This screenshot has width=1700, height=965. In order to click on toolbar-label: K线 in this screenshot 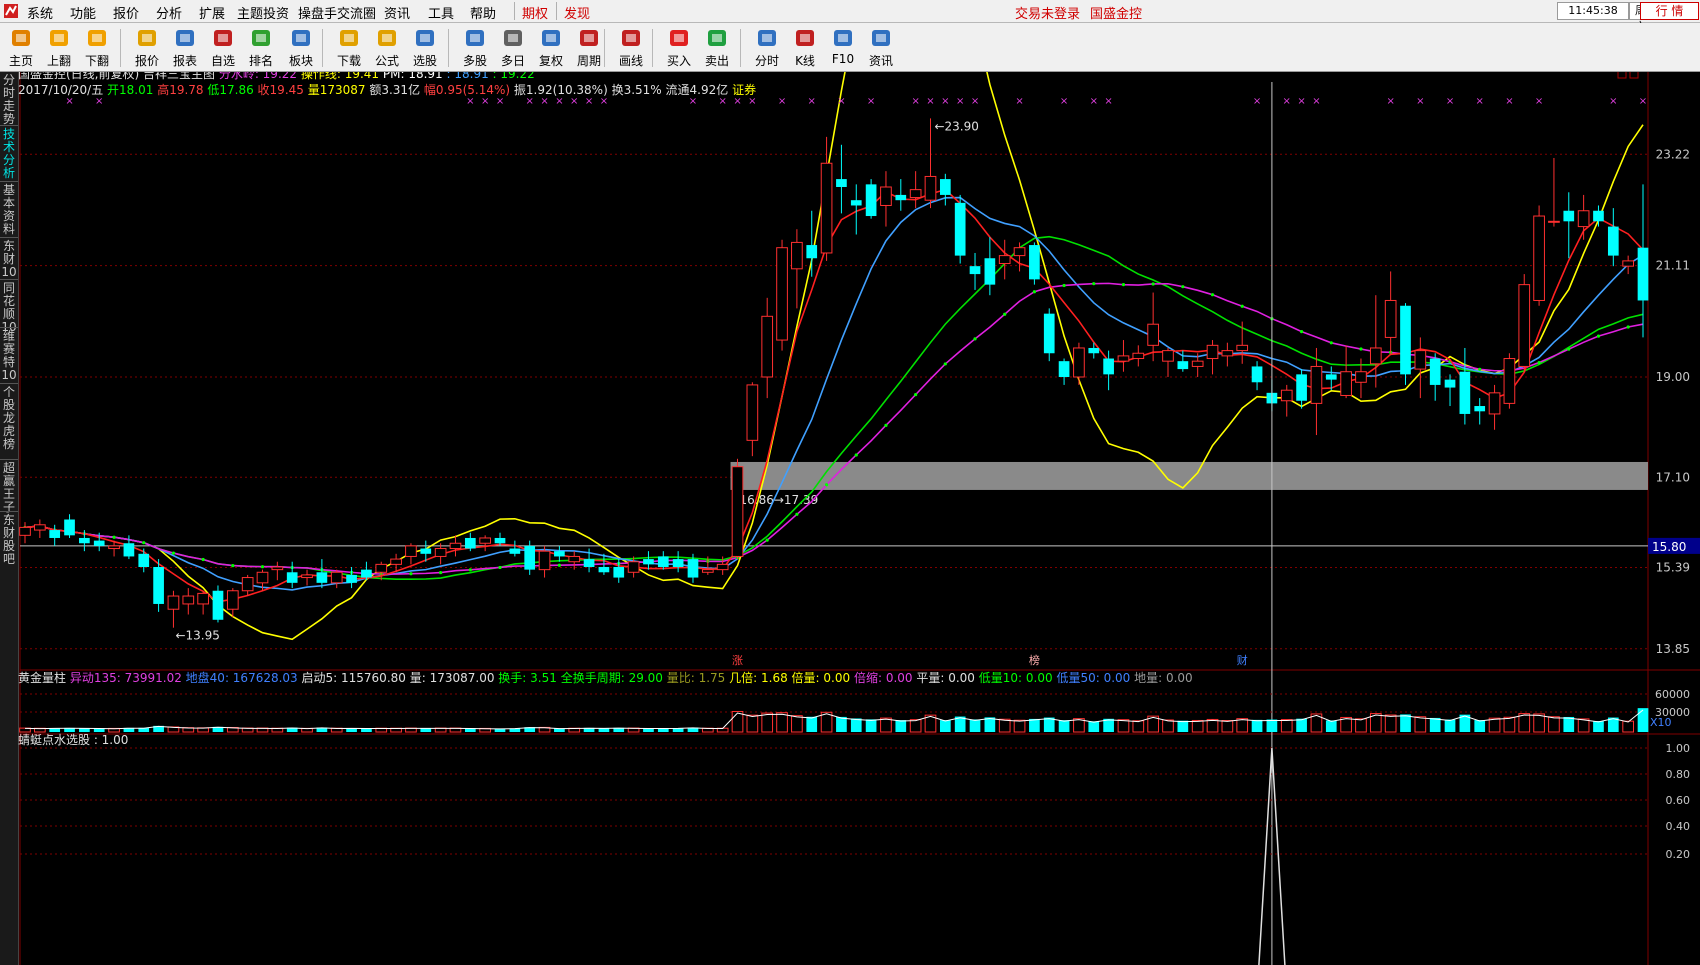, I will do `click(805, 61)`.